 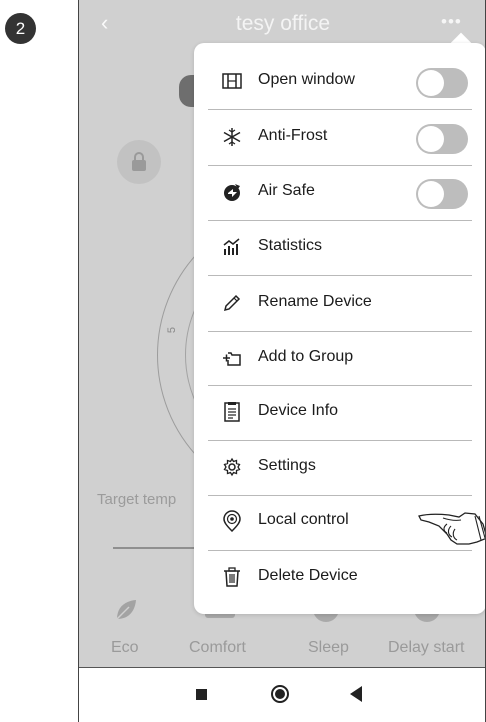 What do you see at coordinates (232, 303) in the screenshot?
I see `pencil-icon` at bounding box center [232, 303].